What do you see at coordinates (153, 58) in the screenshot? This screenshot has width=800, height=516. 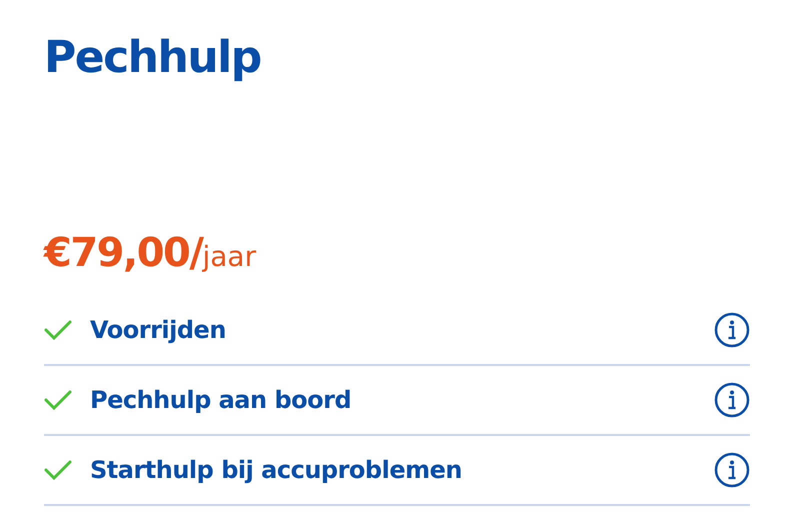 I see `page-title: Pechhulp` at bounding box center [153, 58].